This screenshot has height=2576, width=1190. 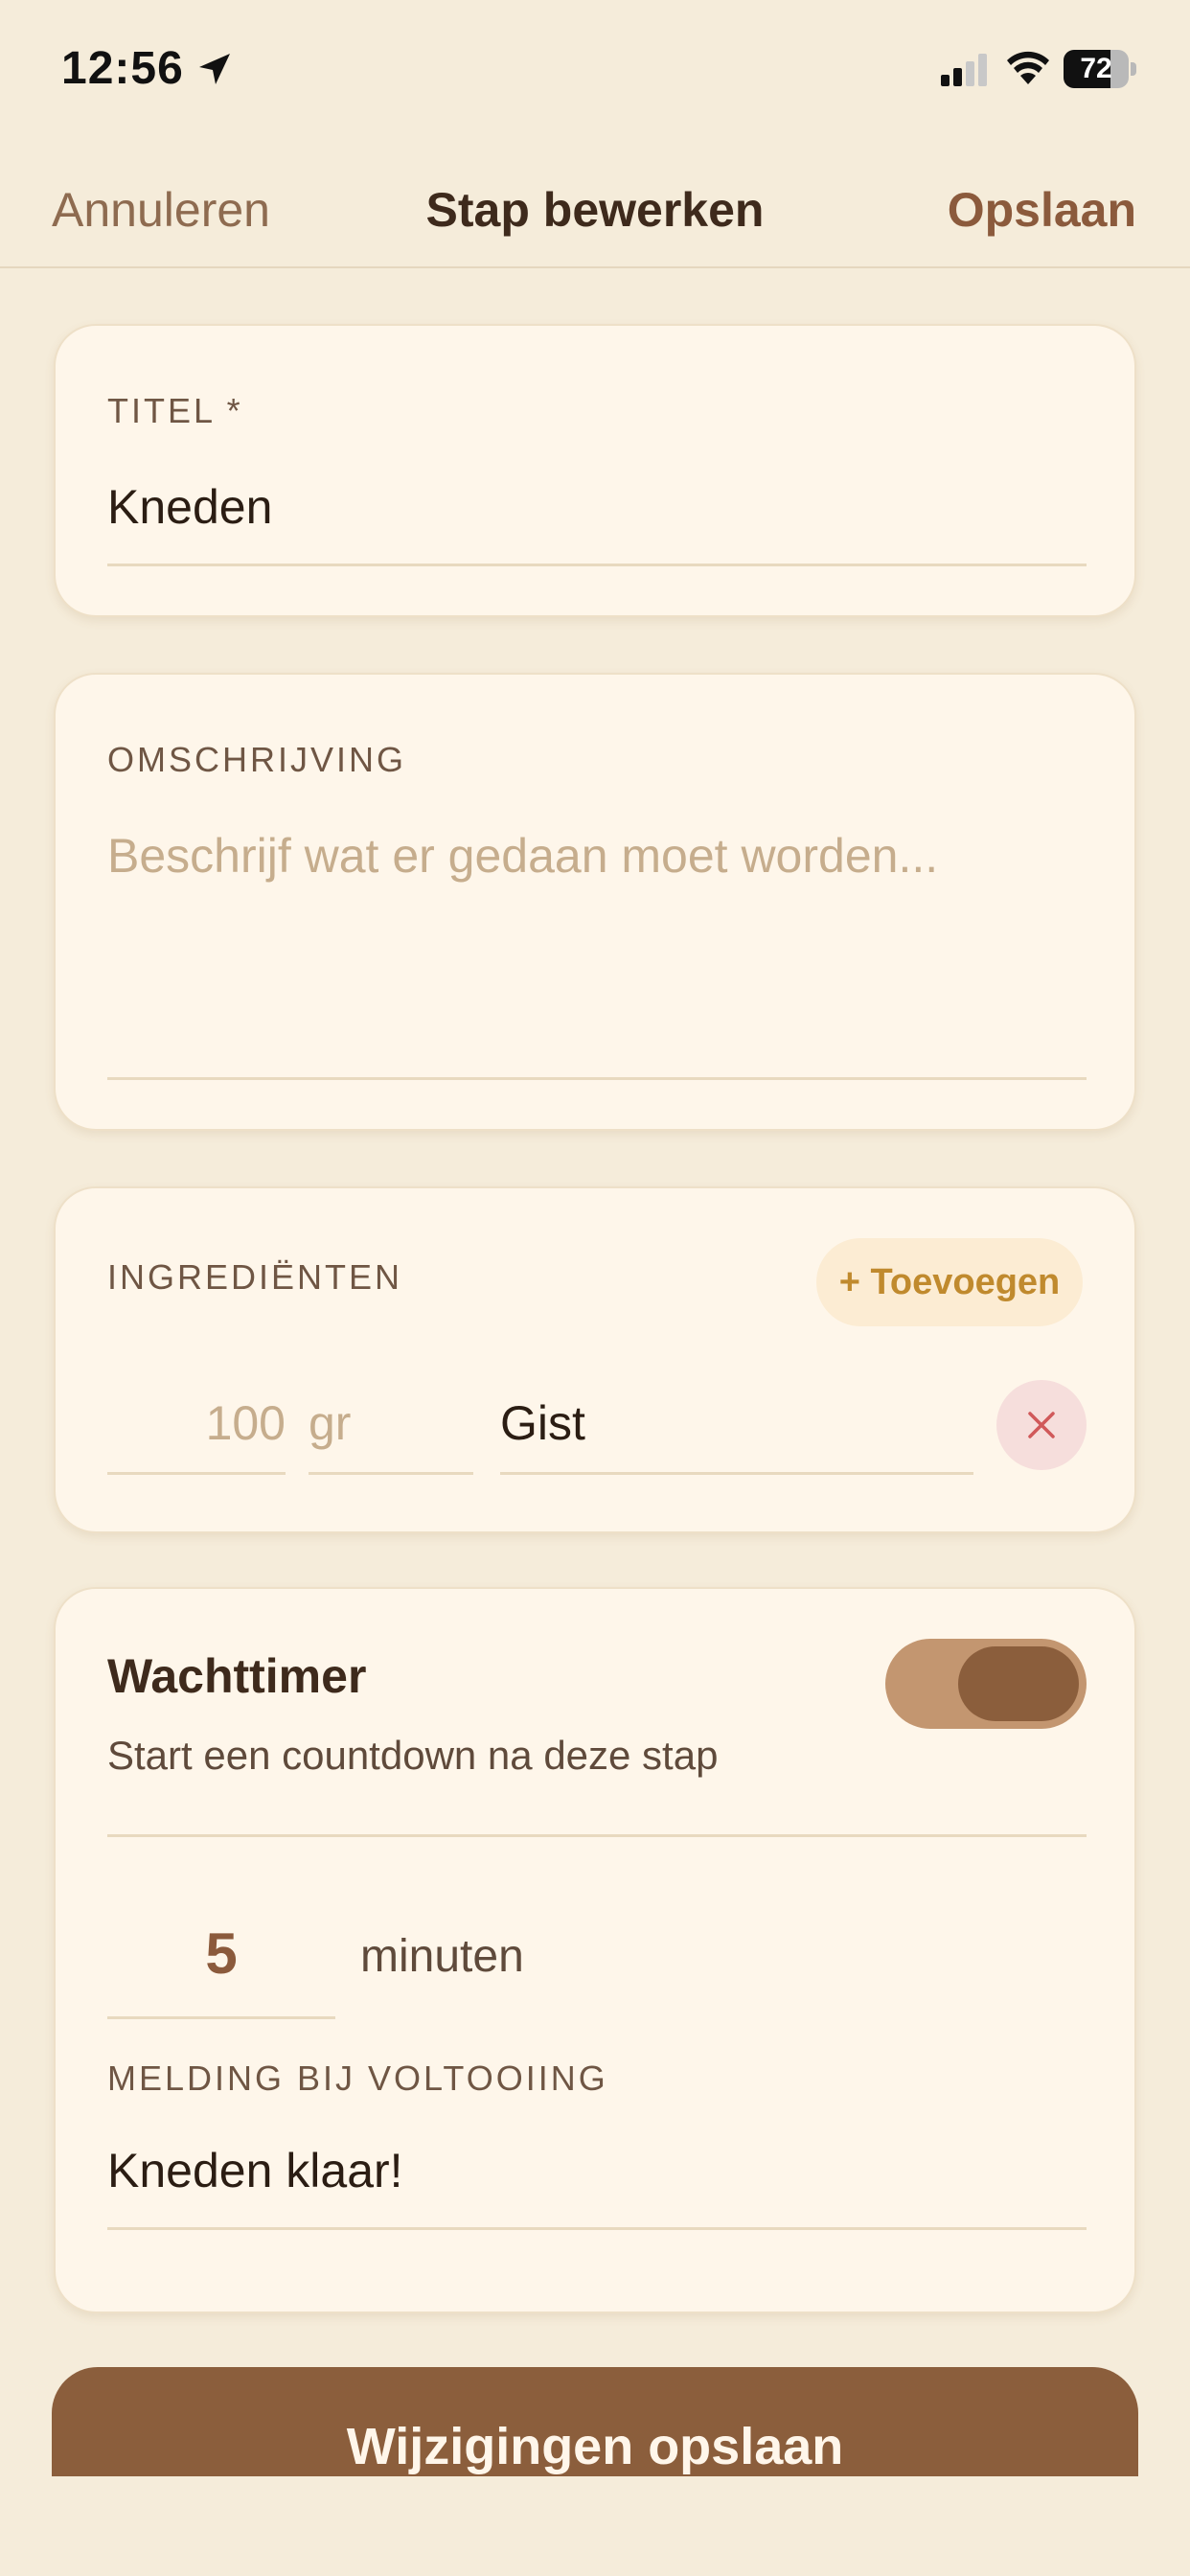 I want to click on bottom-area, so click(x=595, y=2526).